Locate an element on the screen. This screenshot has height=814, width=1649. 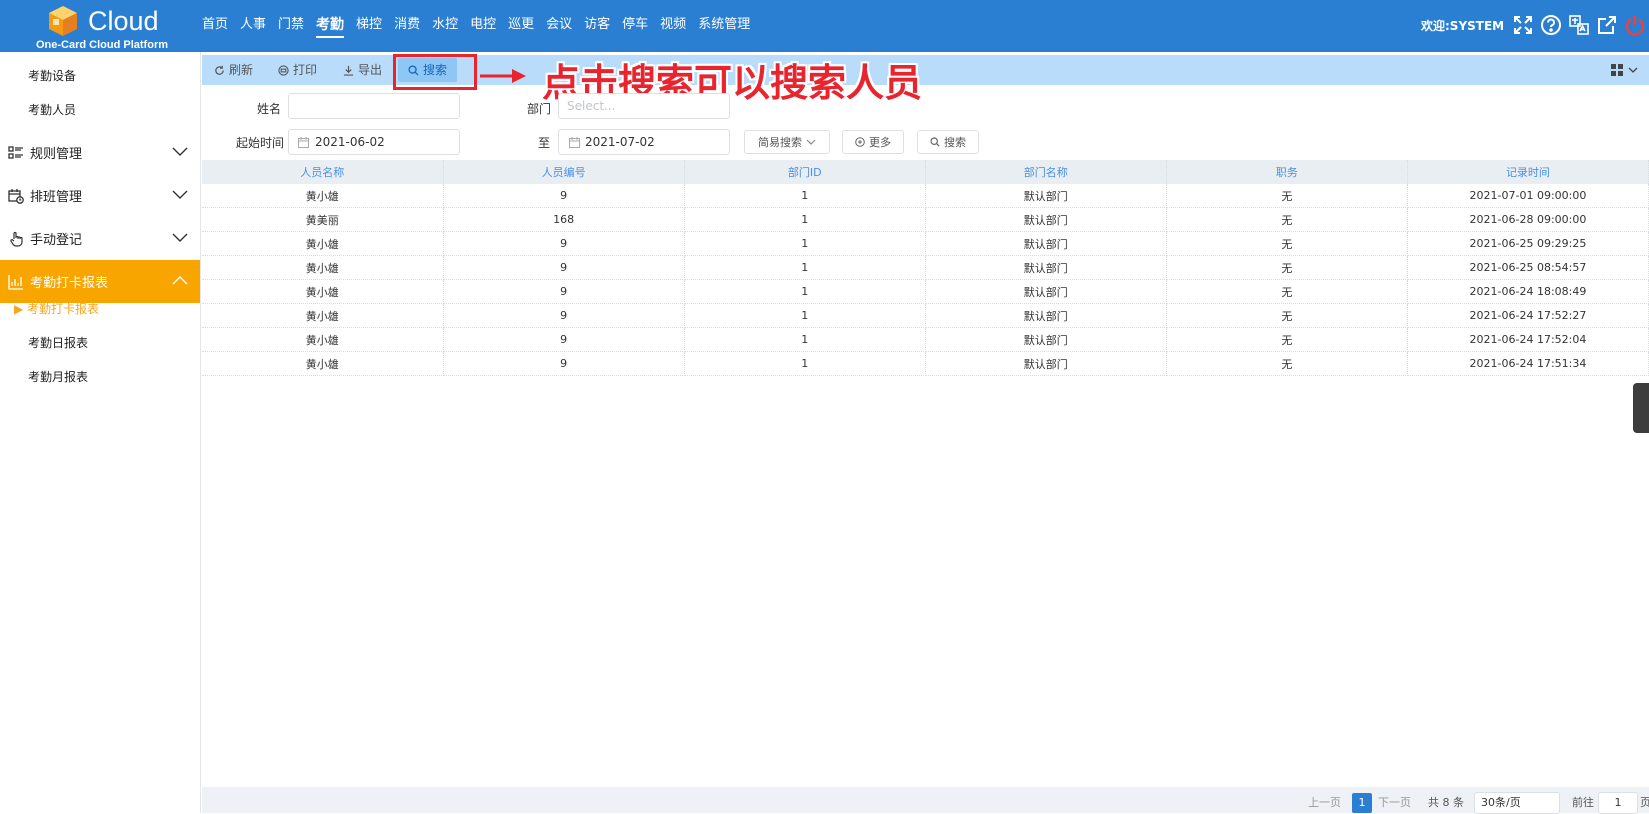
nav-item-elevator: 梯控 is located at coordinates (369, 26).